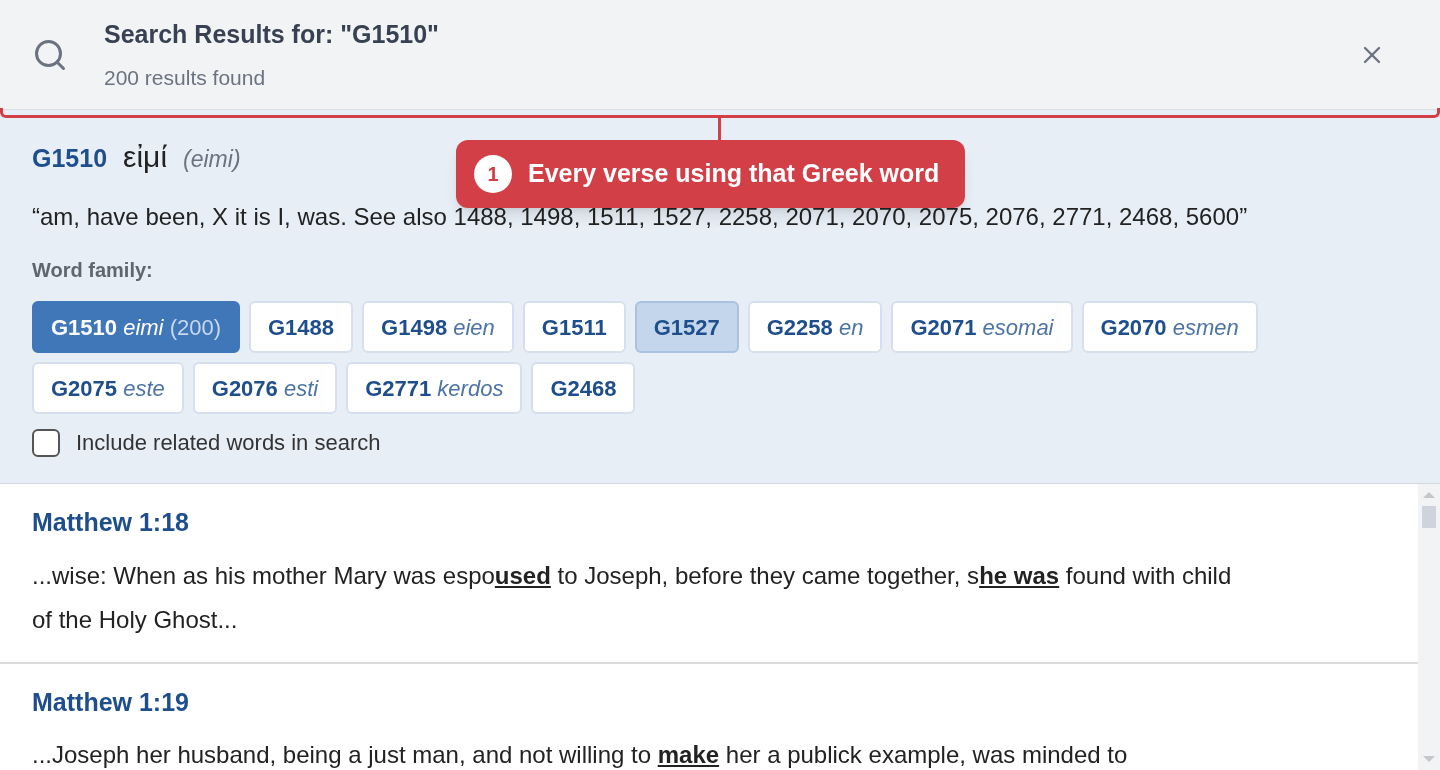 The width and height of the screenshot is (1440, 770). I want to click on callout-text: Every verse using that Greek word, so click(734, 174).